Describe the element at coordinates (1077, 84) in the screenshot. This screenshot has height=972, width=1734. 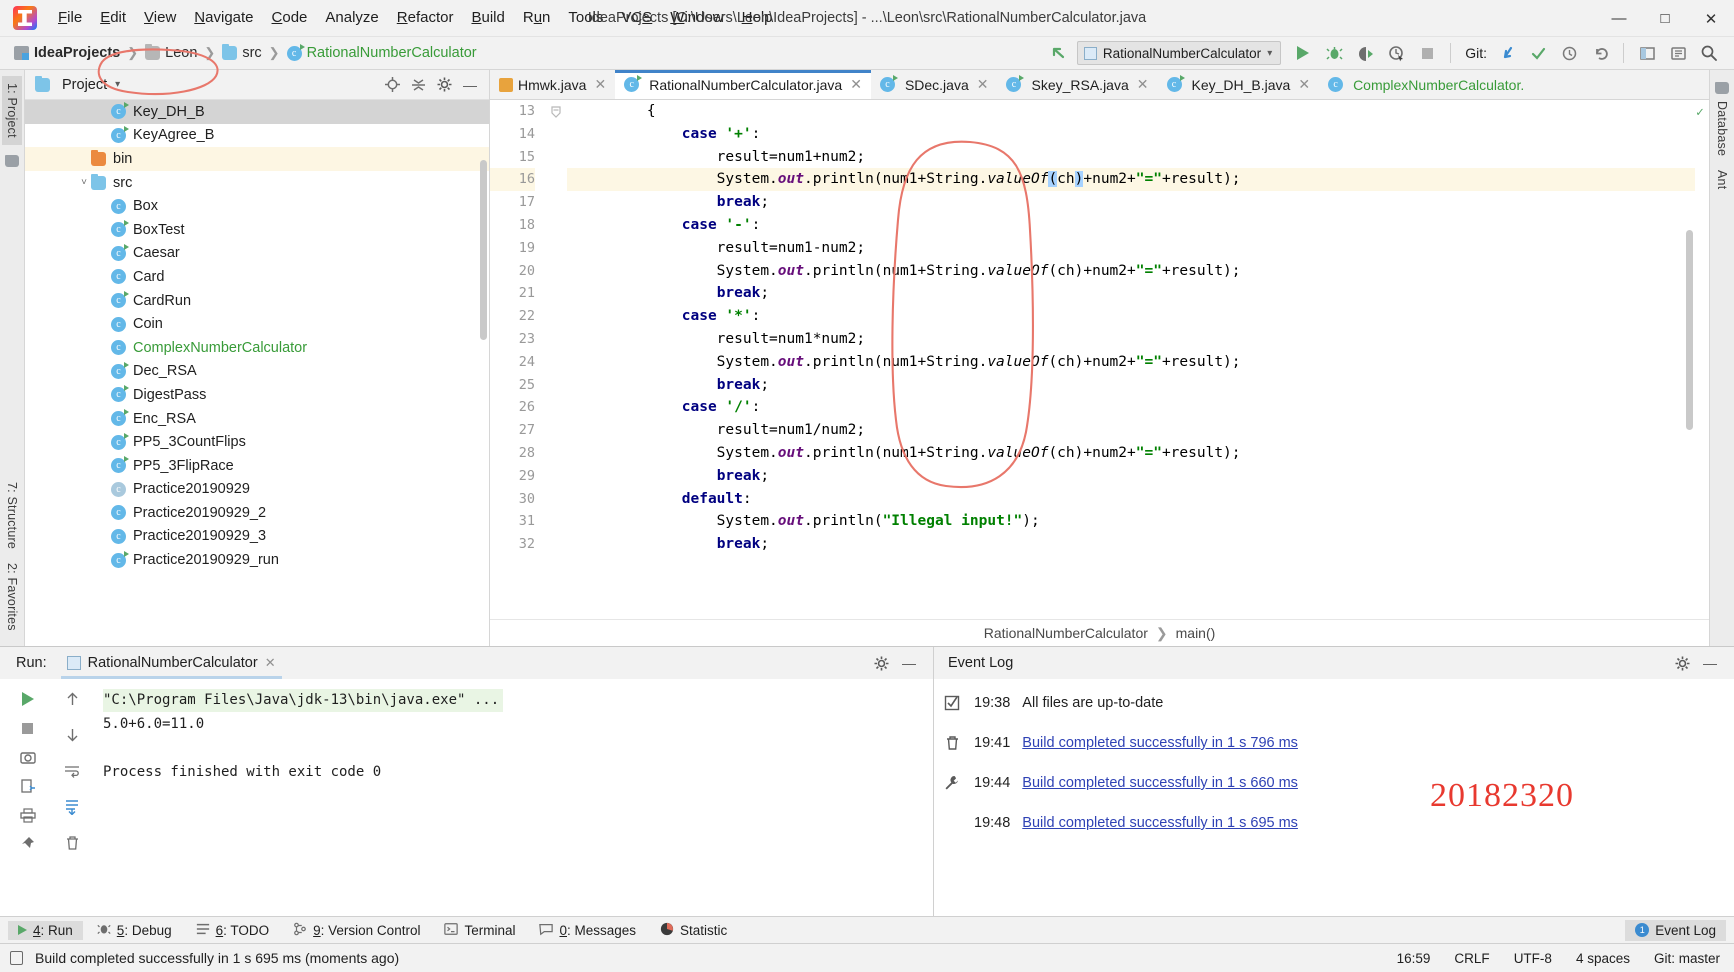
I see `editor-tab-skey_rsa-java: c Skey_RSA.java ✕` at that location.